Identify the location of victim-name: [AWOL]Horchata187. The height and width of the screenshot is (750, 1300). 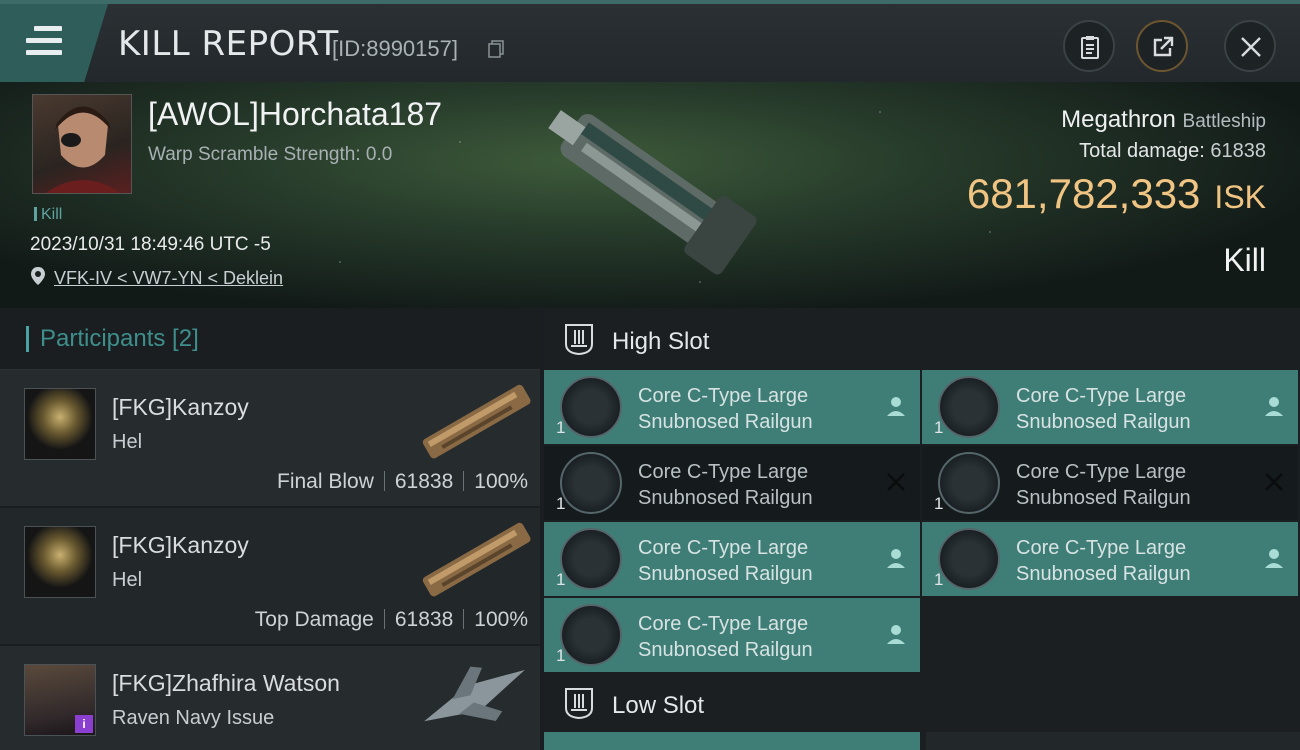
(295, 114).